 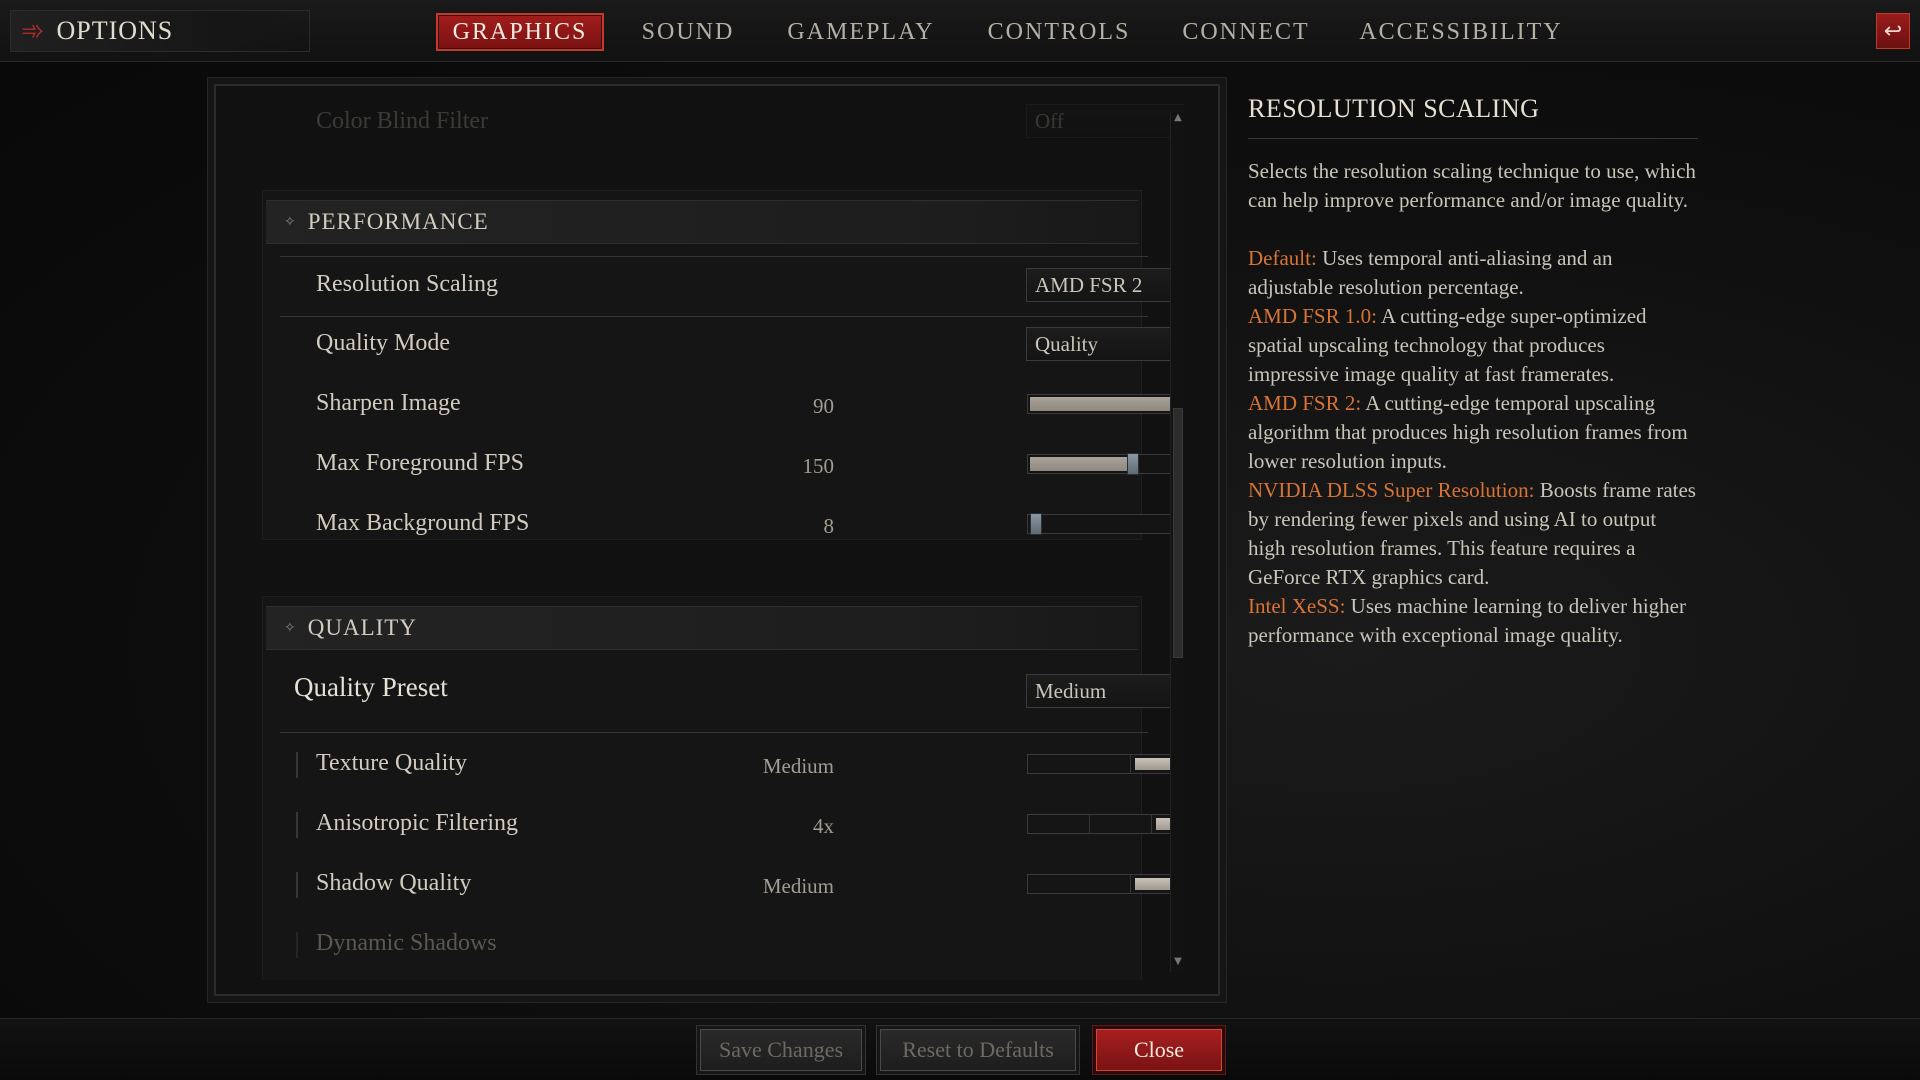 What do you see at coordinates (402, 121) in the screenshot?
I see `color-blind-filter-label: Color Blind Filter` at bounding box center [402, 121].